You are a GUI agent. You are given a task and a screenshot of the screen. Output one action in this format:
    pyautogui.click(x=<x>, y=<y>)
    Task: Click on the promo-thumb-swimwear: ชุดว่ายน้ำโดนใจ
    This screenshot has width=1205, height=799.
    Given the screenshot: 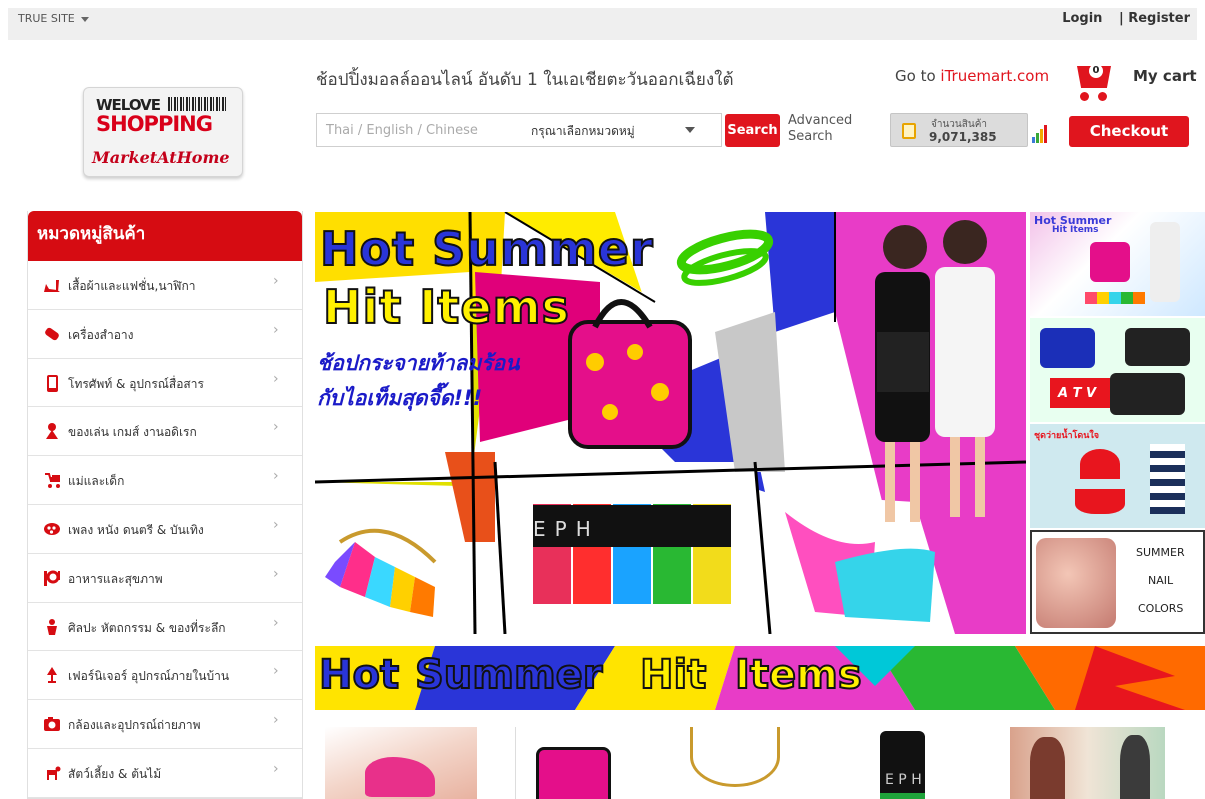 What is the action you would take?
    pyautogui.click(x=1117, y=476)
    